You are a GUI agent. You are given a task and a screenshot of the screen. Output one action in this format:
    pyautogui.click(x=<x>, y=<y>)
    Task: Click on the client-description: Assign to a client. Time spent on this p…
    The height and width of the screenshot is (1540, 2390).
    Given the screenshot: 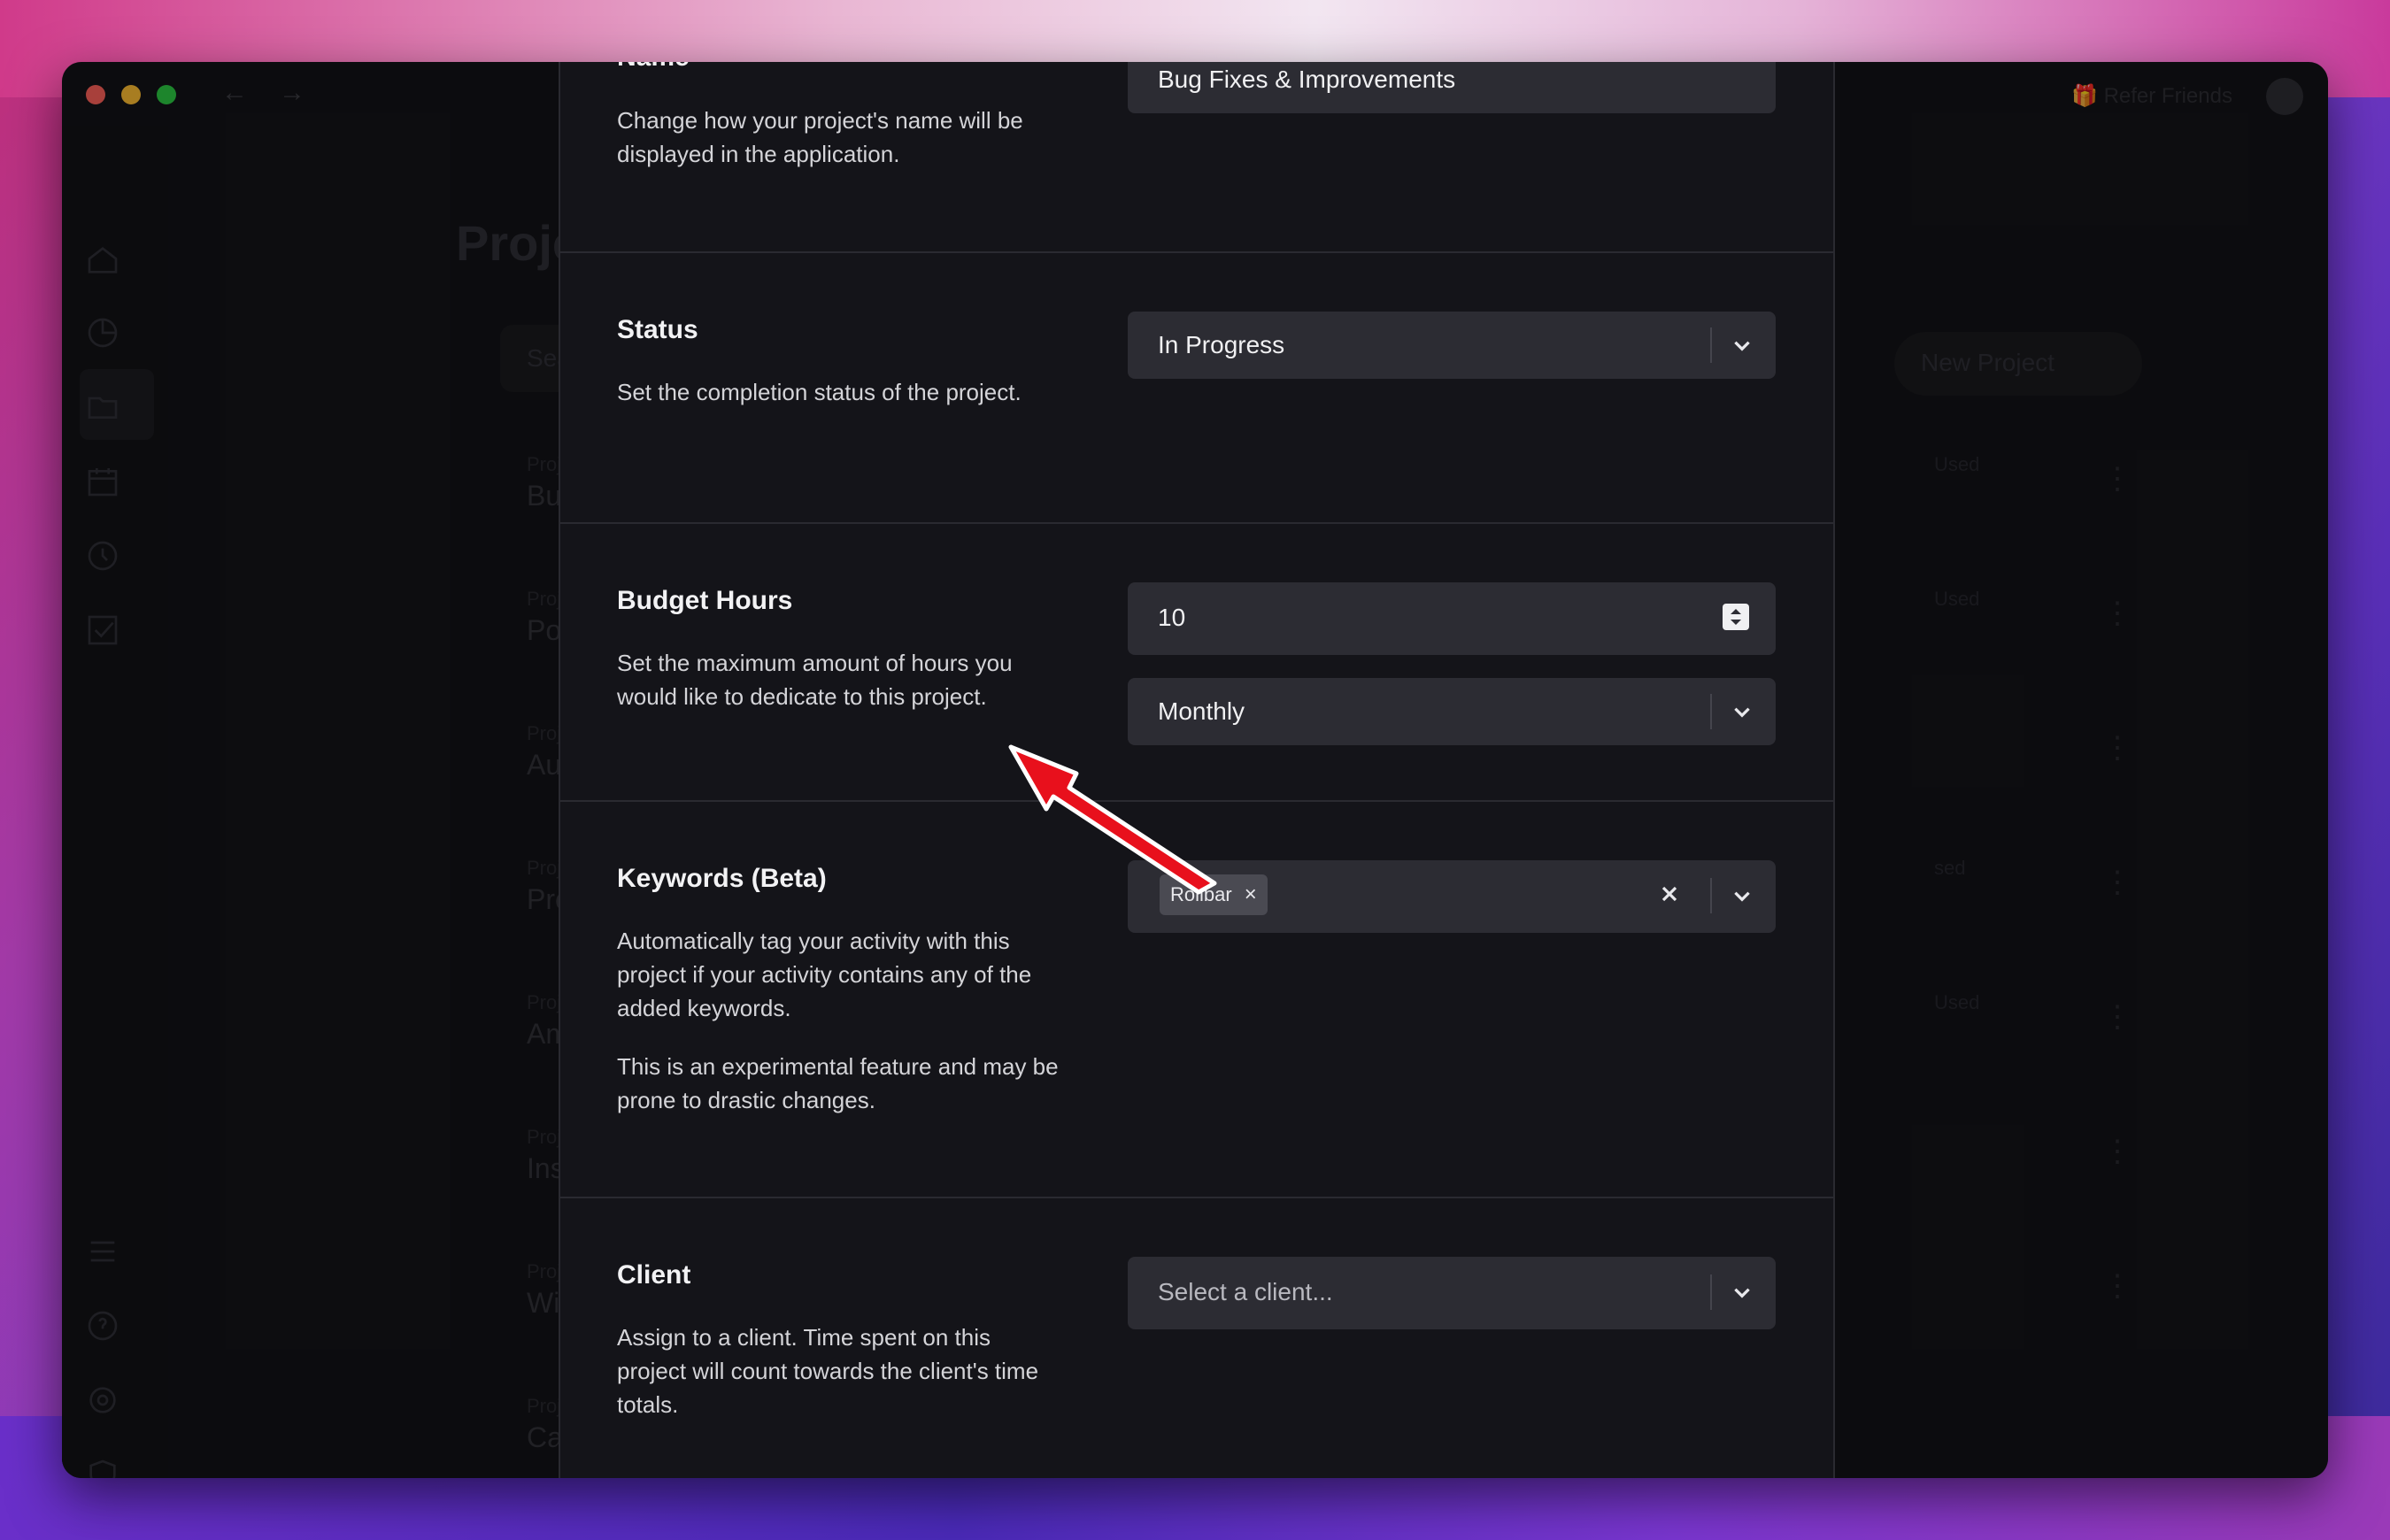 What is the action you would take?
    pyautogui.click(x=828, y=1371)
    